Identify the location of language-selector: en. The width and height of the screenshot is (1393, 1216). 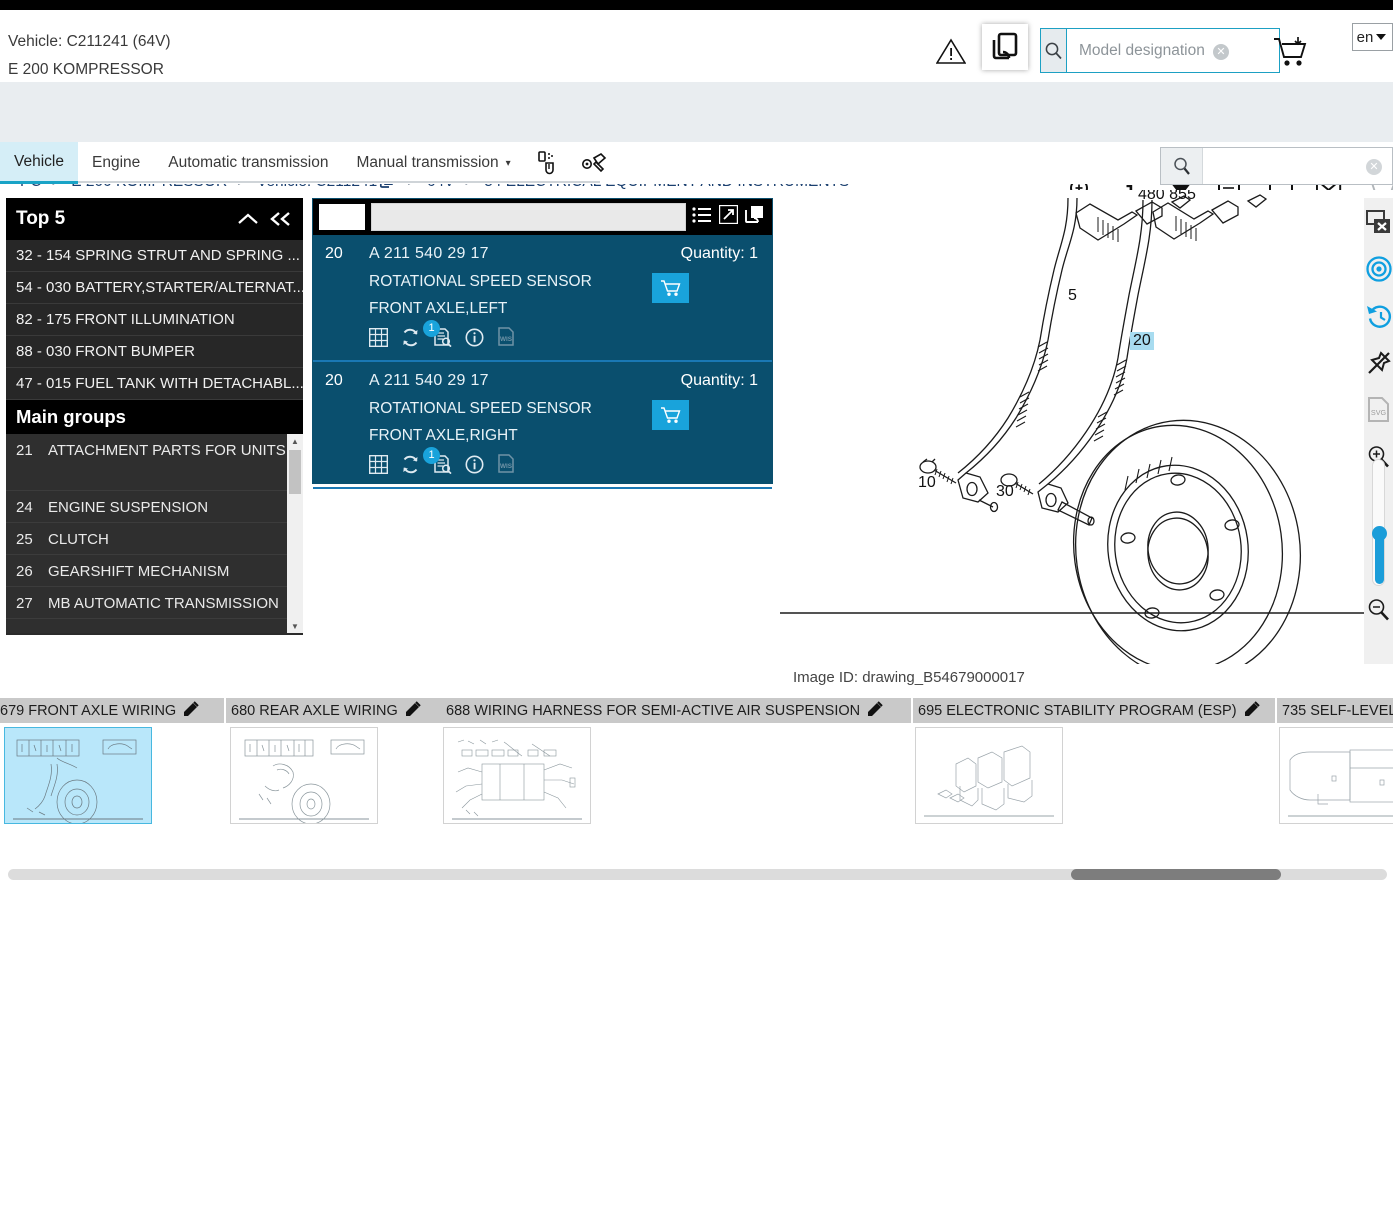
(1372, 37).